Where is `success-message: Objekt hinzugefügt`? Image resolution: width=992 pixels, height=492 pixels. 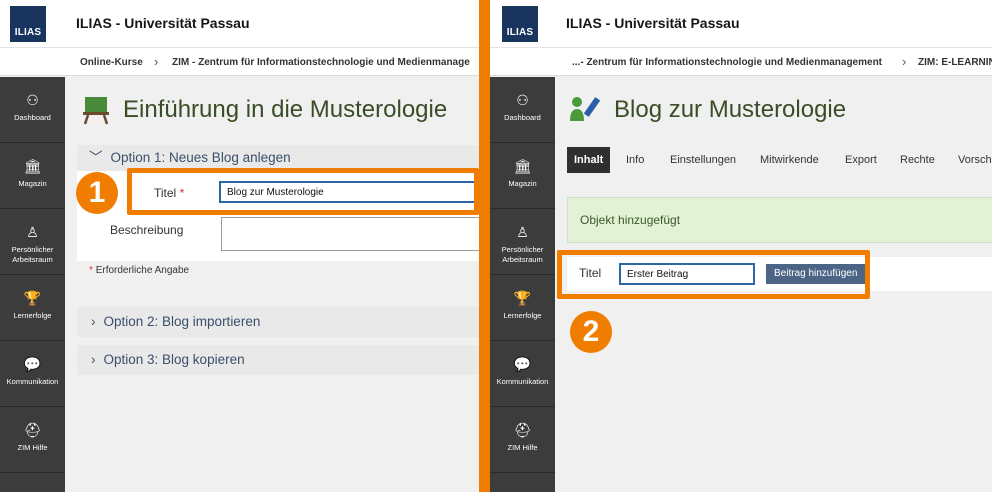
success-message: Objekt hinzugefügt is located at coordinates (779, 220).